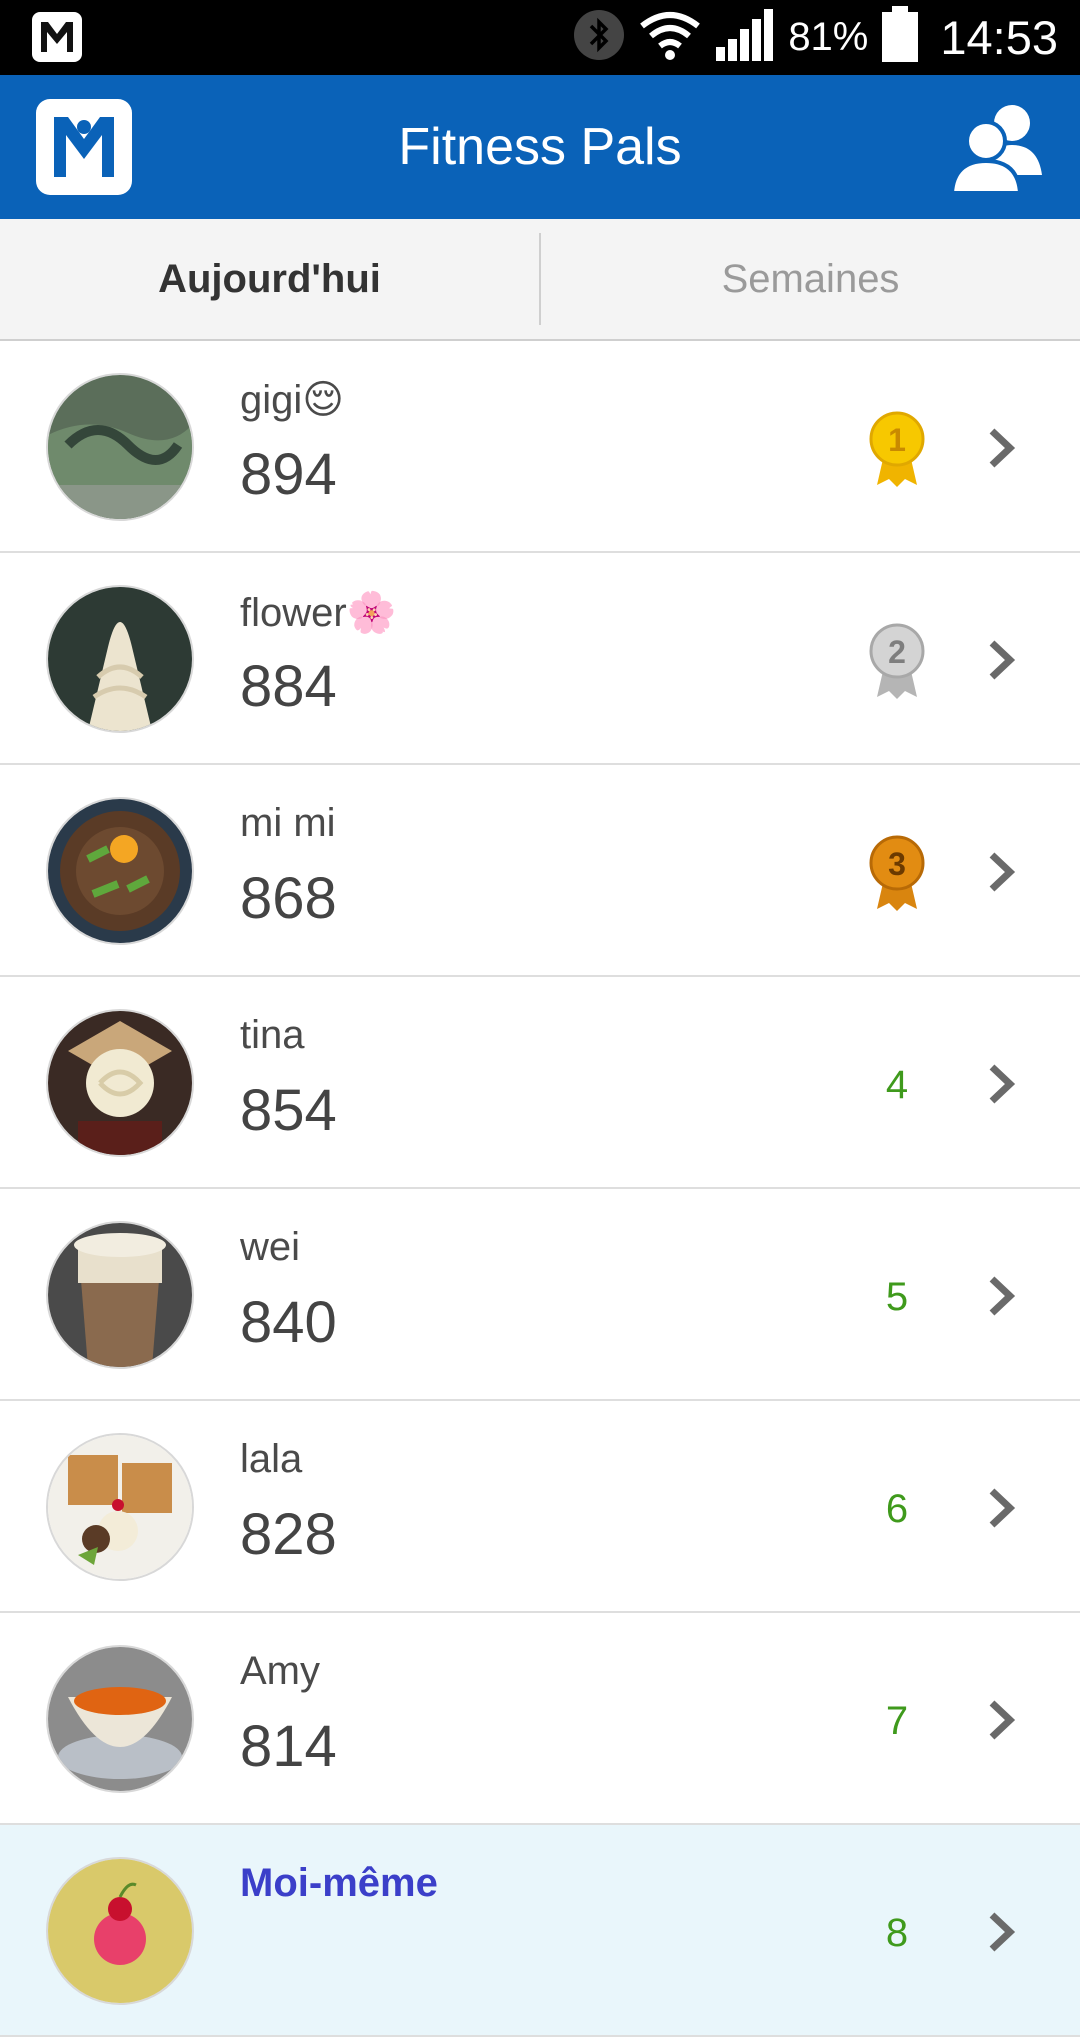  What do you see at coordinates (84, 147) in the screenshot?
I see `app-logo-icon` at bounding box center [84, 147].